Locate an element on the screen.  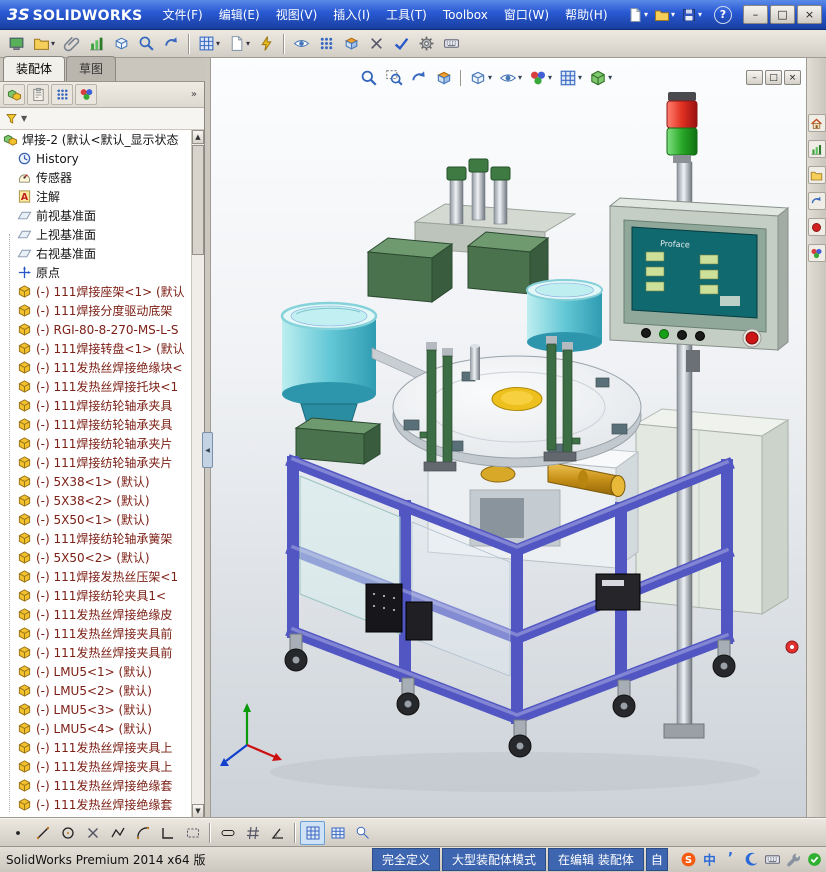
tab-assembly: 装配体 is located at coordinates (34, 68).